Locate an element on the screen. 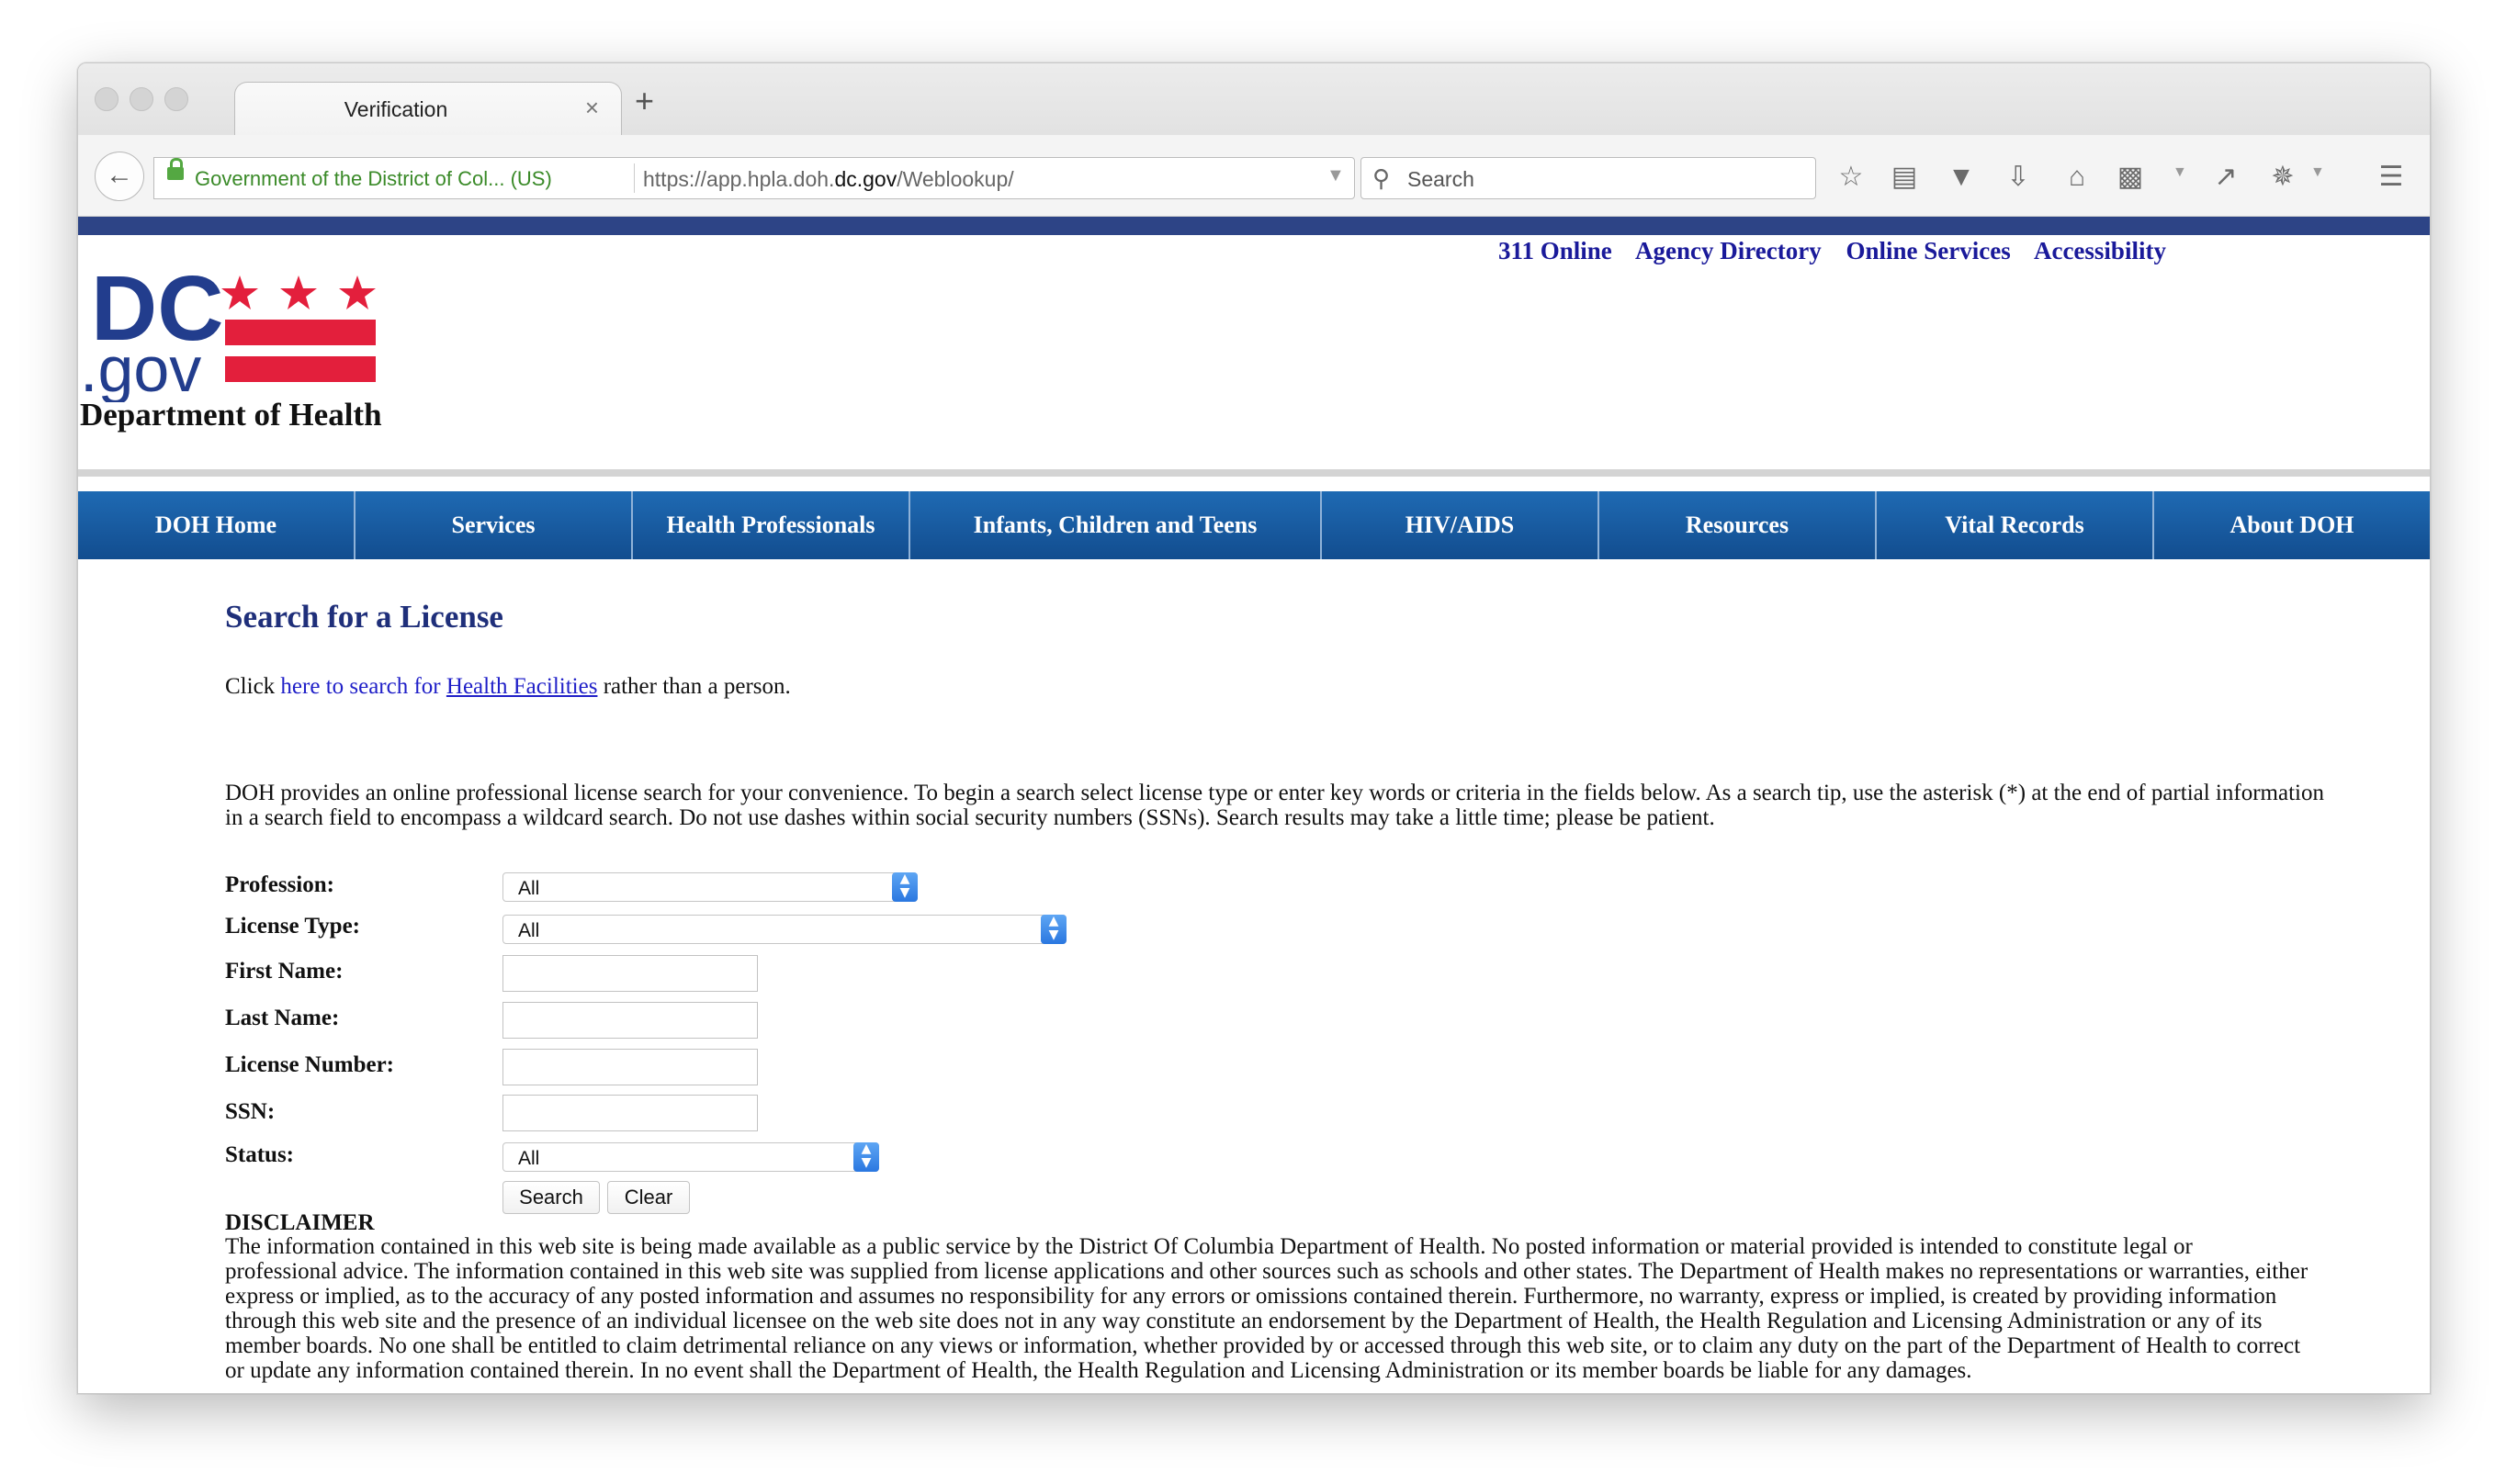 The width and height of the screenshot is (2506, 1484). zoom-window-button is located at coordinates (176, 99).